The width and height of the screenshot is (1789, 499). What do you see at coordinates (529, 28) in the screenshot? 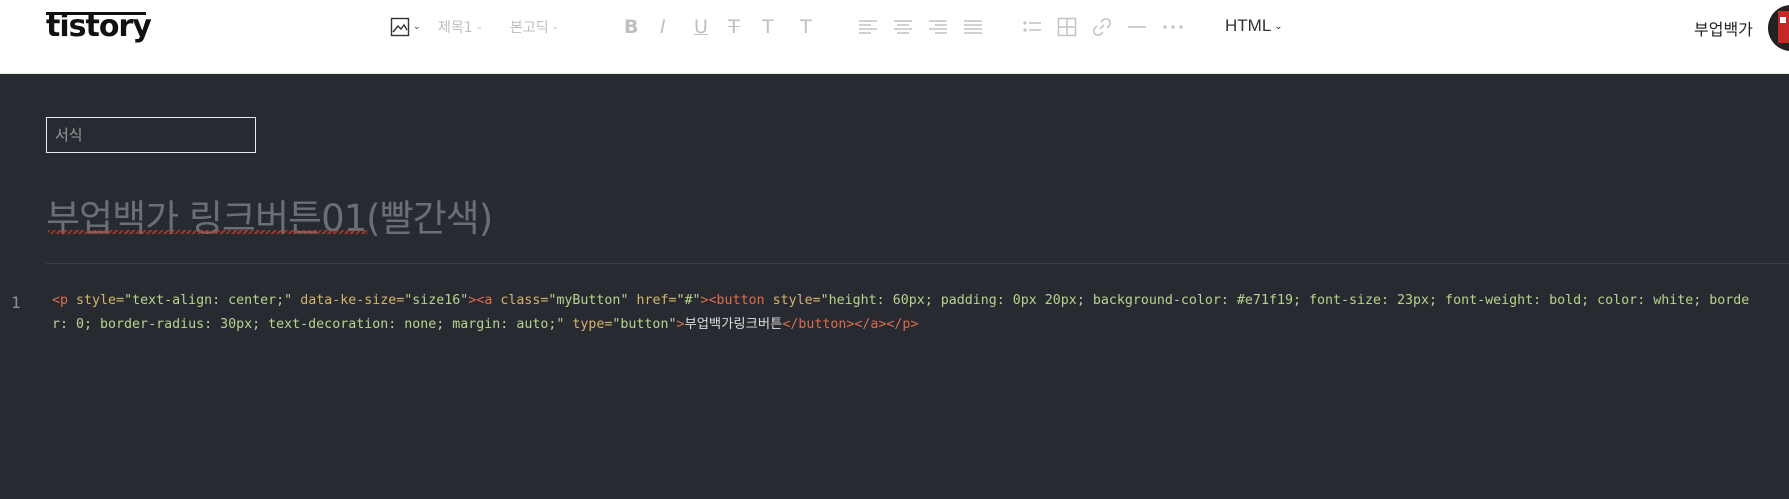
I see `font-label: 본고딕` at bounding box center [529, 28].